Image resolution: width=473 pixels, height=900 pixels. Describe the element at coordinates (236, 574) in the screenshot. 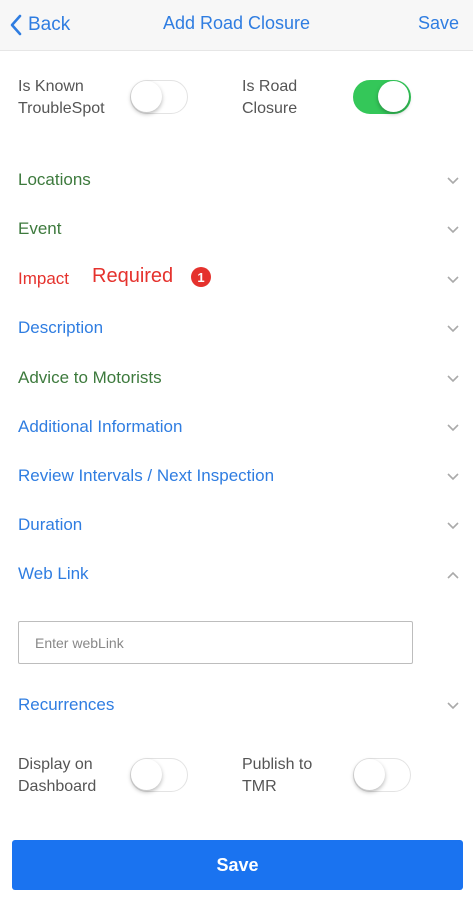

I see `section-web-link: Web Link` at that location.